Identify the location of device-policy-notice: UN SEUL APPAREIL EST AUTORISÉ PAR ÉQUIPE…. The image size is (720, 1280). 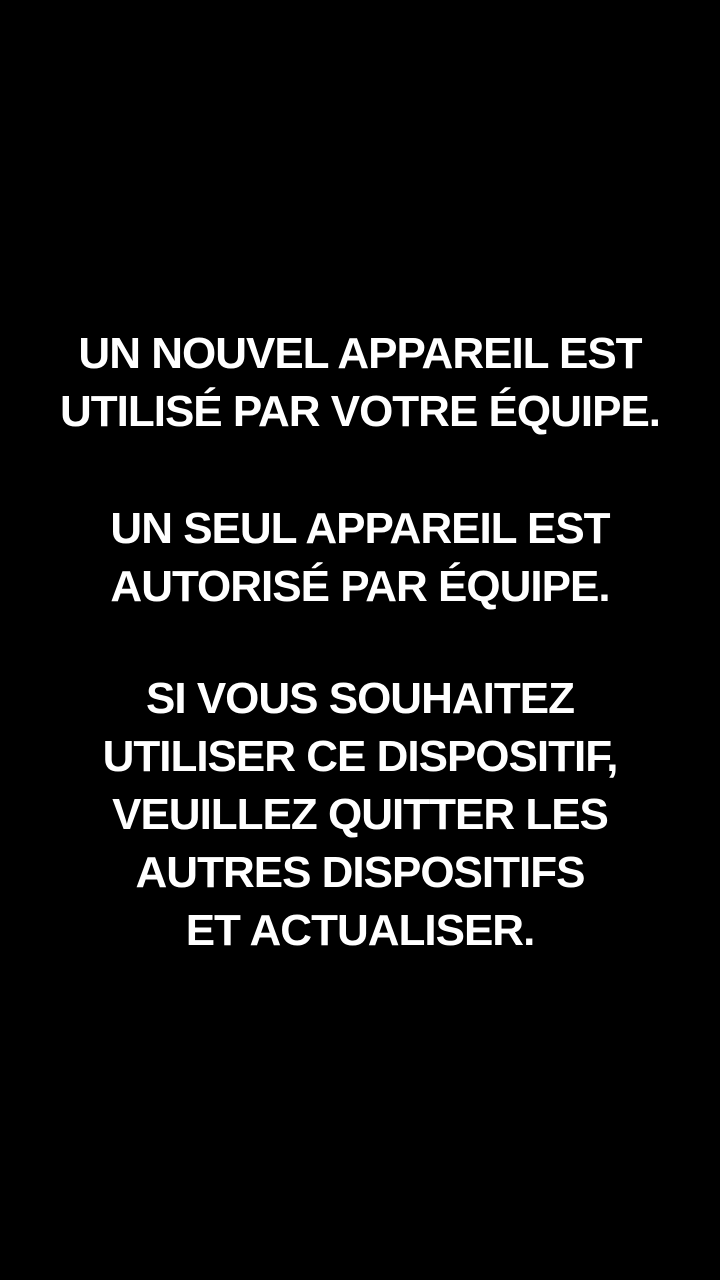
(360, 558).